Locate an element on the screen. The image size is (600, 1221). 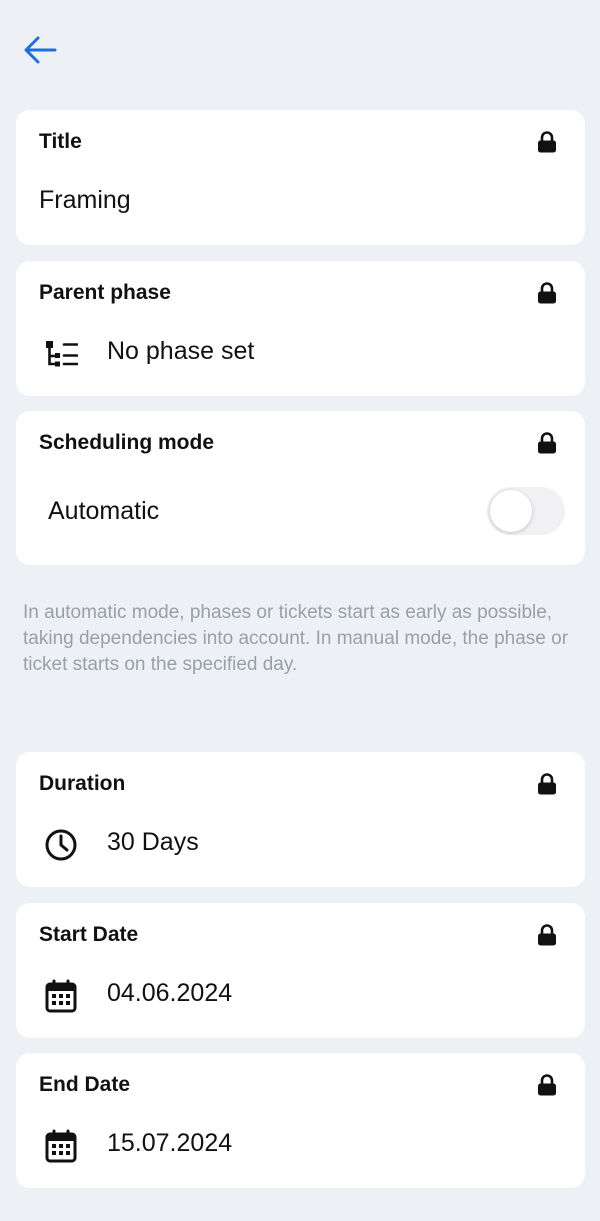
duration-label: Duration is located at coordinates (82, 783).